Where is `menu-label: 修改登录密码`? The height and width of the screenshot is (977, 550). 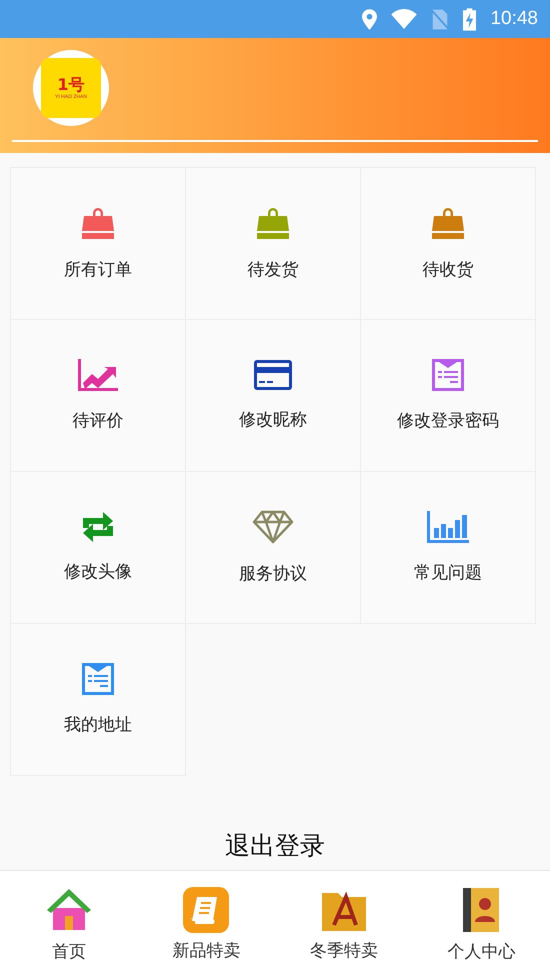
menu-label: 修改登录密码 is located at coordinates (448, 421).